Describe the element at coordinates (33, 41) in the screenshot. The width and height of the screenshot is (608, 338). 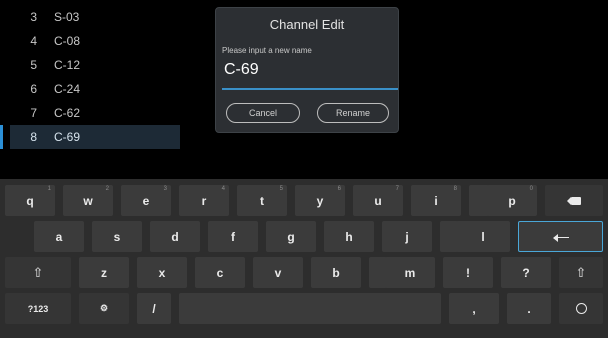
I see `channel-number: 4` at that location.